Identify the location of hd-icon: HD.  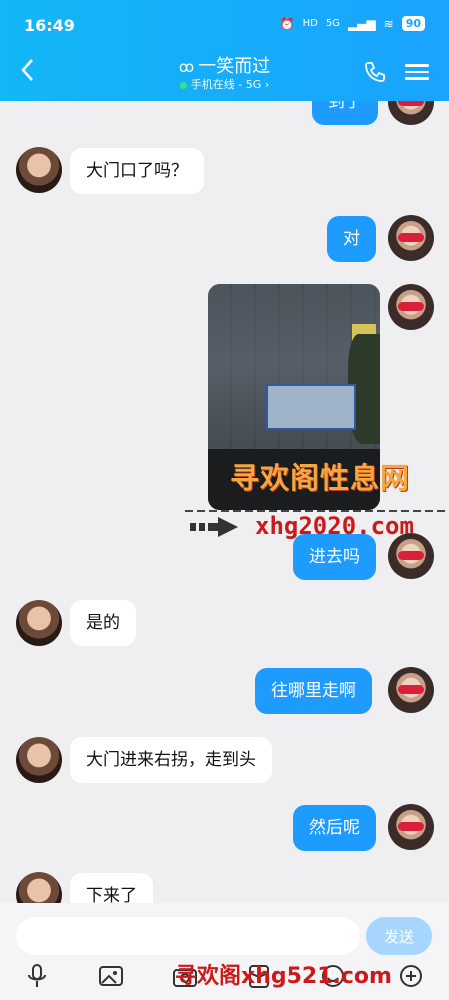
(310, 23).